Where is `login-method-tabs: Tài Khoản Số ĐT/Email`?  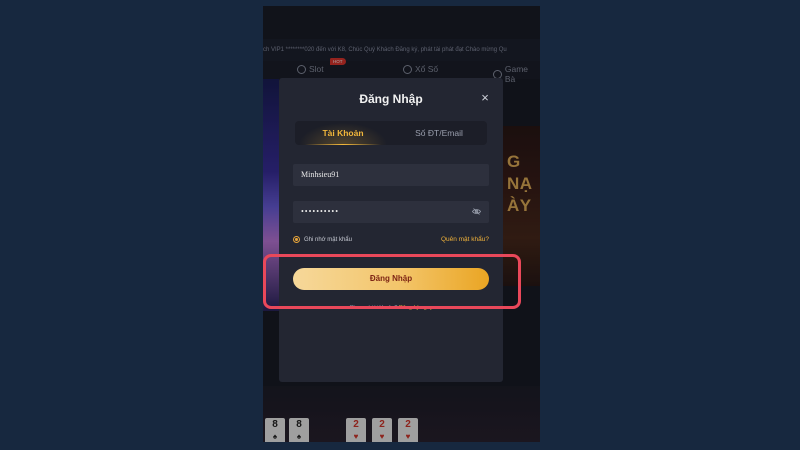
login-method-tabs: Tài Khoản Số ĐT/Email is located at coordinates (391, 133).